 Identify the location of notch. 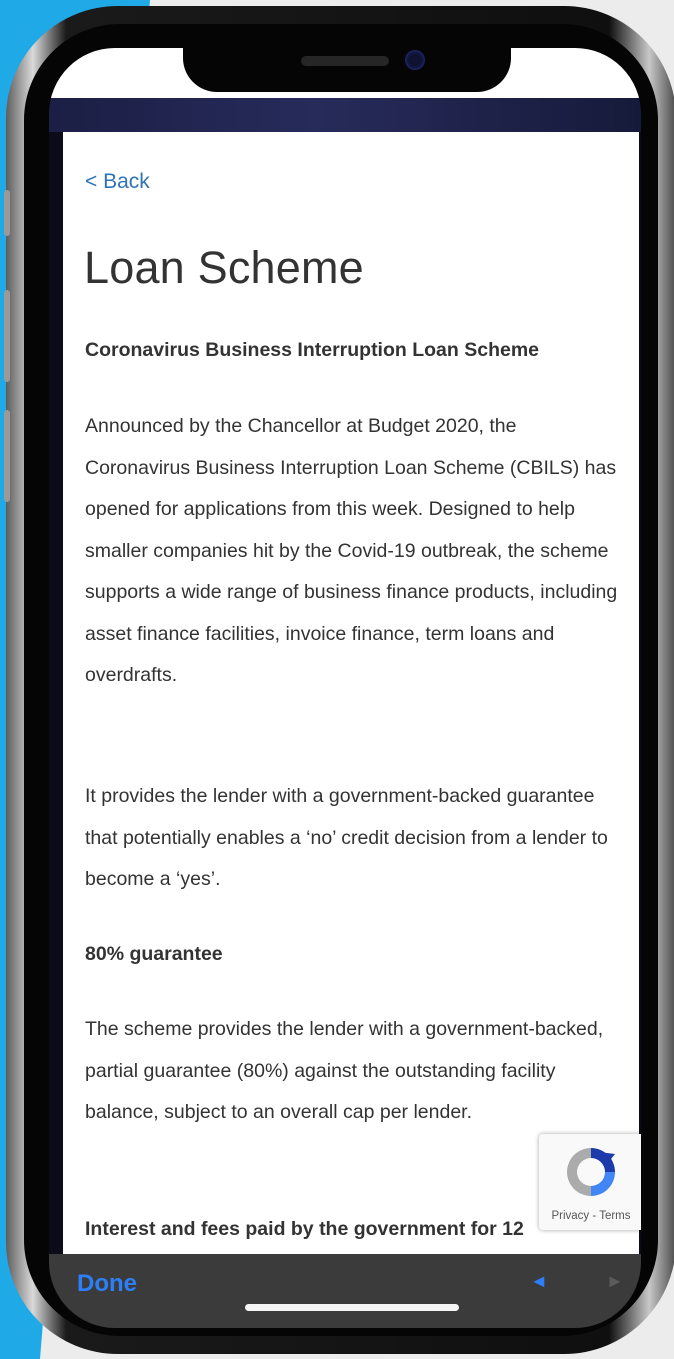
(347, 70).